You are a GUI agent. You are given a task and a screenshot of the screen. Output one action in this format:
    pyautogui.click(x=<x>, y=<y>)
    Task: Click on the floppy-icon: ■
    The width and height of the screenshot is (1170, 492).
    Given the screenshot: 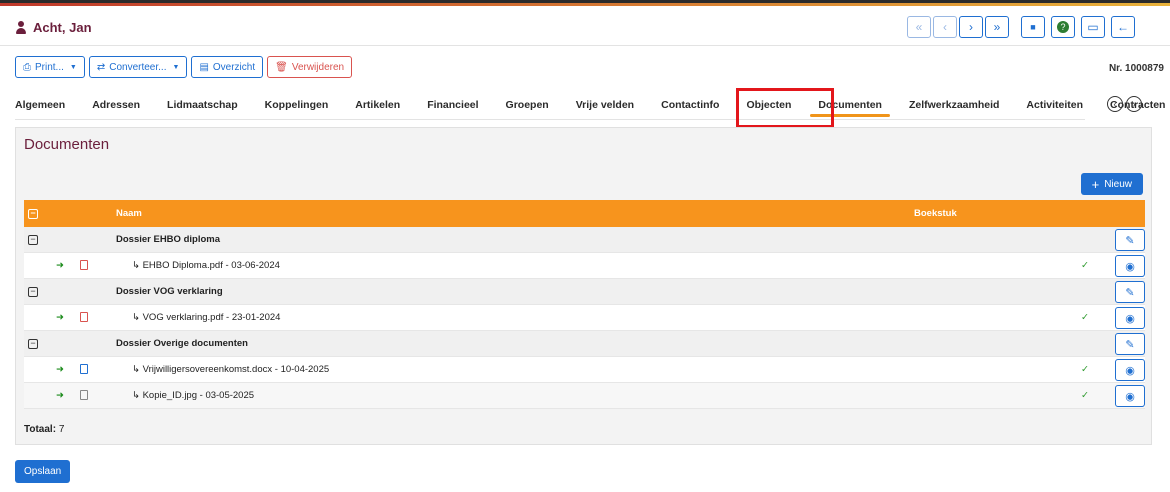 What is the action you would take?
    pyautogui.click(x=1033, y=26)
    